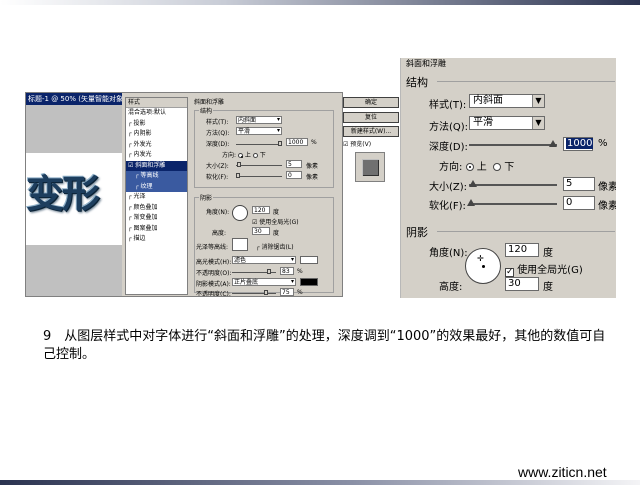 This screenshot has height=485, width=640. Describe the element at coordinates (156, 134) in the screenshot. I see `style-item-inner-shadow: ┌ 内阴影` at that location.